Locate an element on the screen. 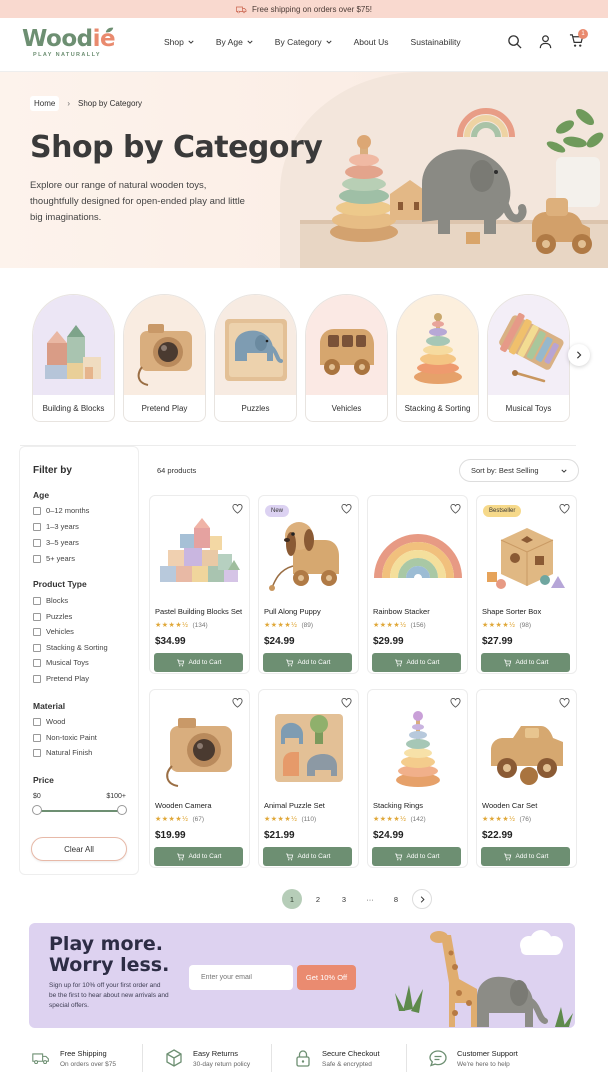  product-name: Animal Puzzle Set is located at coordinates (294, 805).